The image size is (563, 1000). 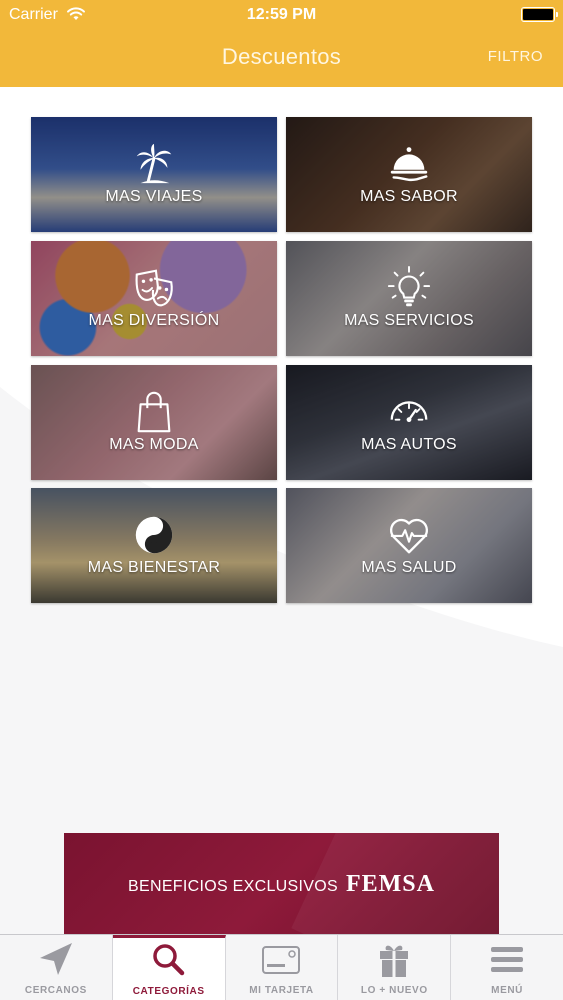 What do you see at coordinates (281, 960) in the screenshot?
I see `card-icon` at bounding box center [281, 960].